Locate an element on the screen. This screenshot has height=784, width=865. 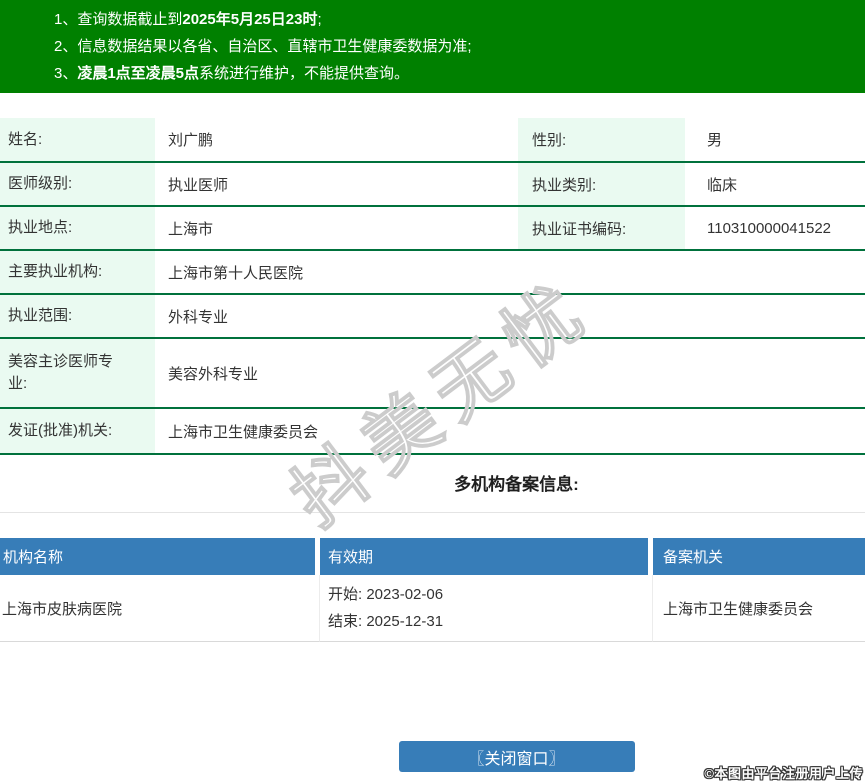
notice-text: ; is located at coordinates (319, 19).